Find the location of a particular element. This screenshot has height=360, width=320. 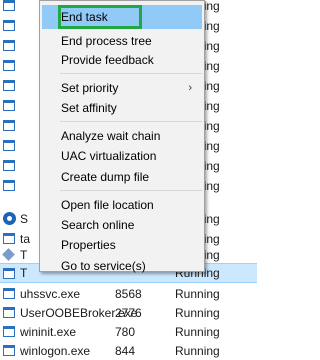

process-row: winlogon.exe 844 Running is located at coordinates (128, 350).